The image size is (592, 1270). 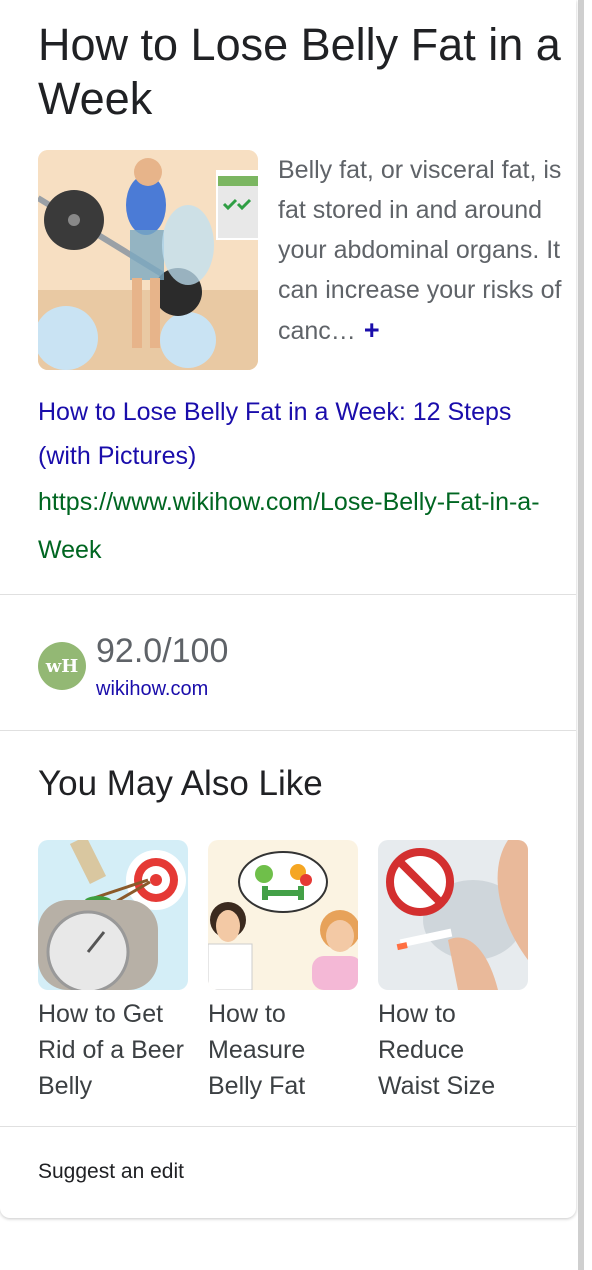 What do you see at coordinates (180, 783) in the screenshot?
I see `also-like-heading: You May Also Like` at bounding box center [180, 783].